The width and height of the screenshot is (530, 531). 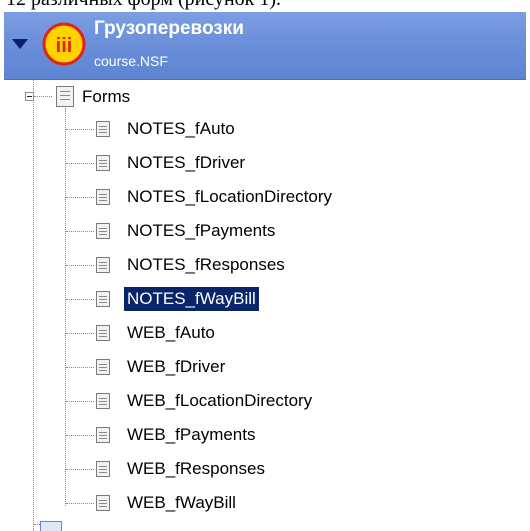 What do you see at coordinates (191, 435) in the screenshot?
I see `tree-item-form: WEB_fPayments` at bounding box center [191, 435].